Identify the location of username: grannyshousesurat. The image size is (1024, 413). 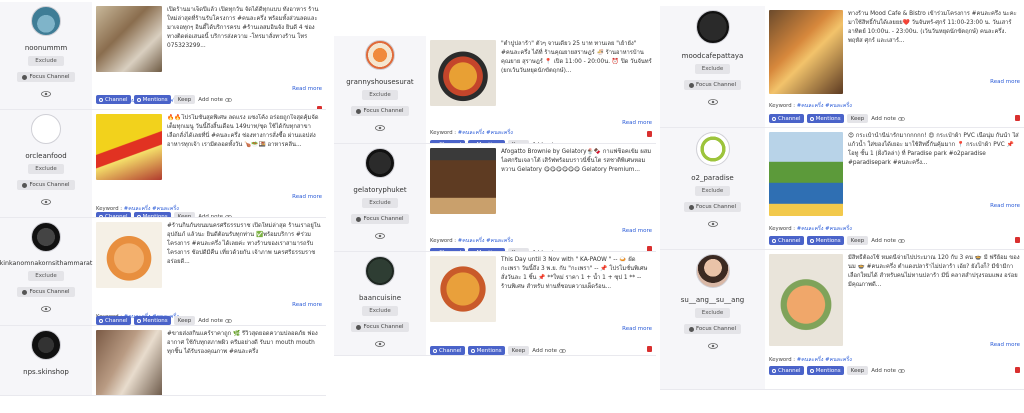
(379, 82).